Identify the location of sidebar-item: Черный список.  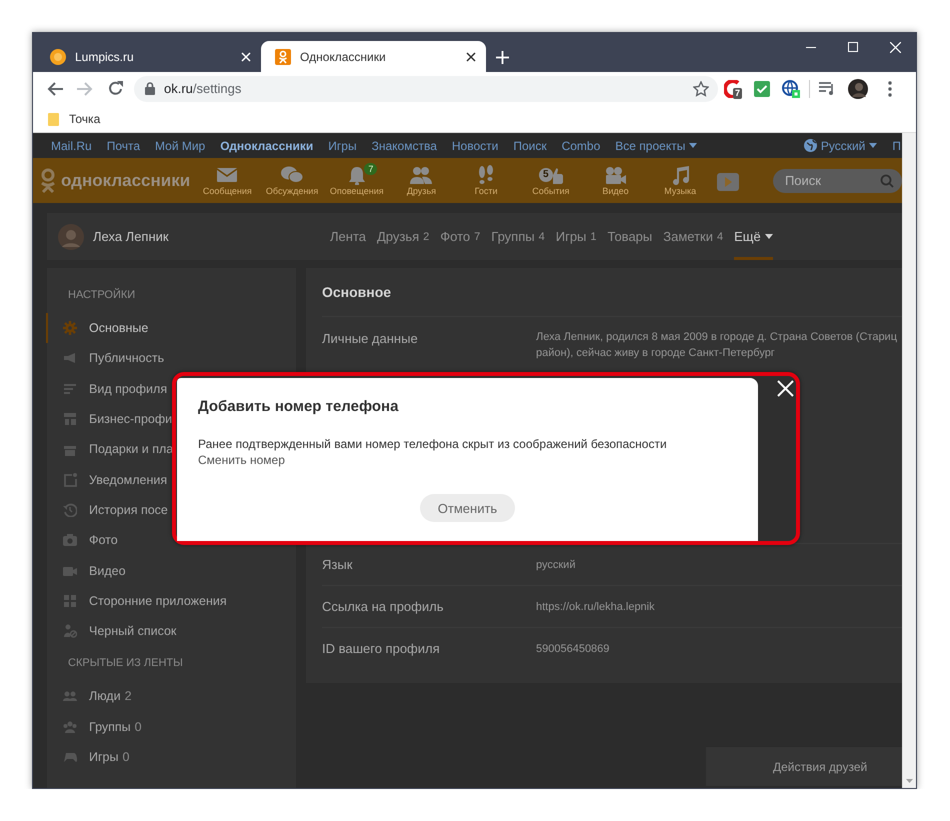
(171, 631).